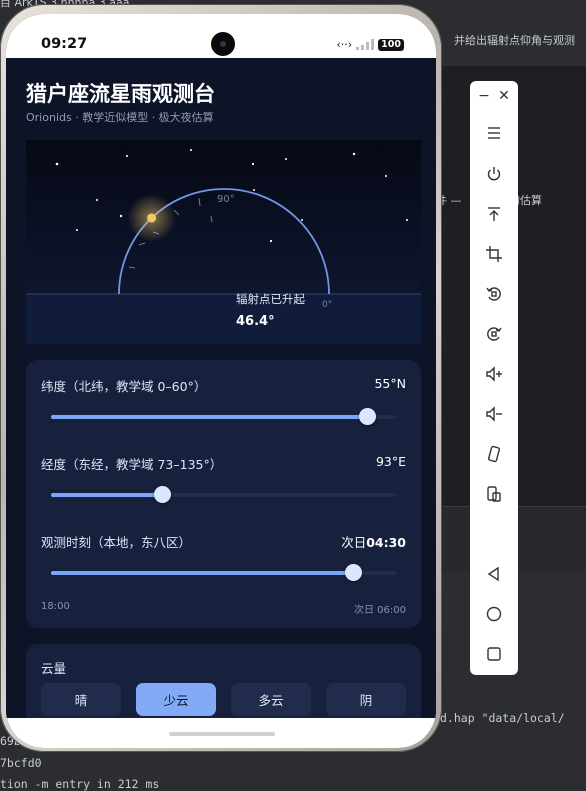 The image size is (586, 791). Describe the element at coordinates (21, 763) in the screenshot. I see `console-line: 7bcfd0` at that location.